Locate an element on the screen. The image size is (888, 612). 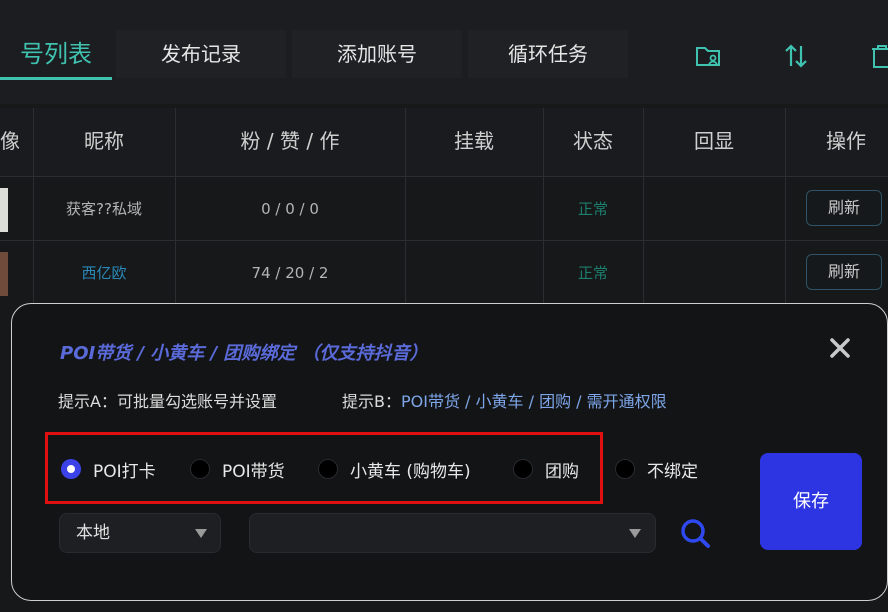
tab-add-account: 添加账号 is located at coordinates (377, 54).